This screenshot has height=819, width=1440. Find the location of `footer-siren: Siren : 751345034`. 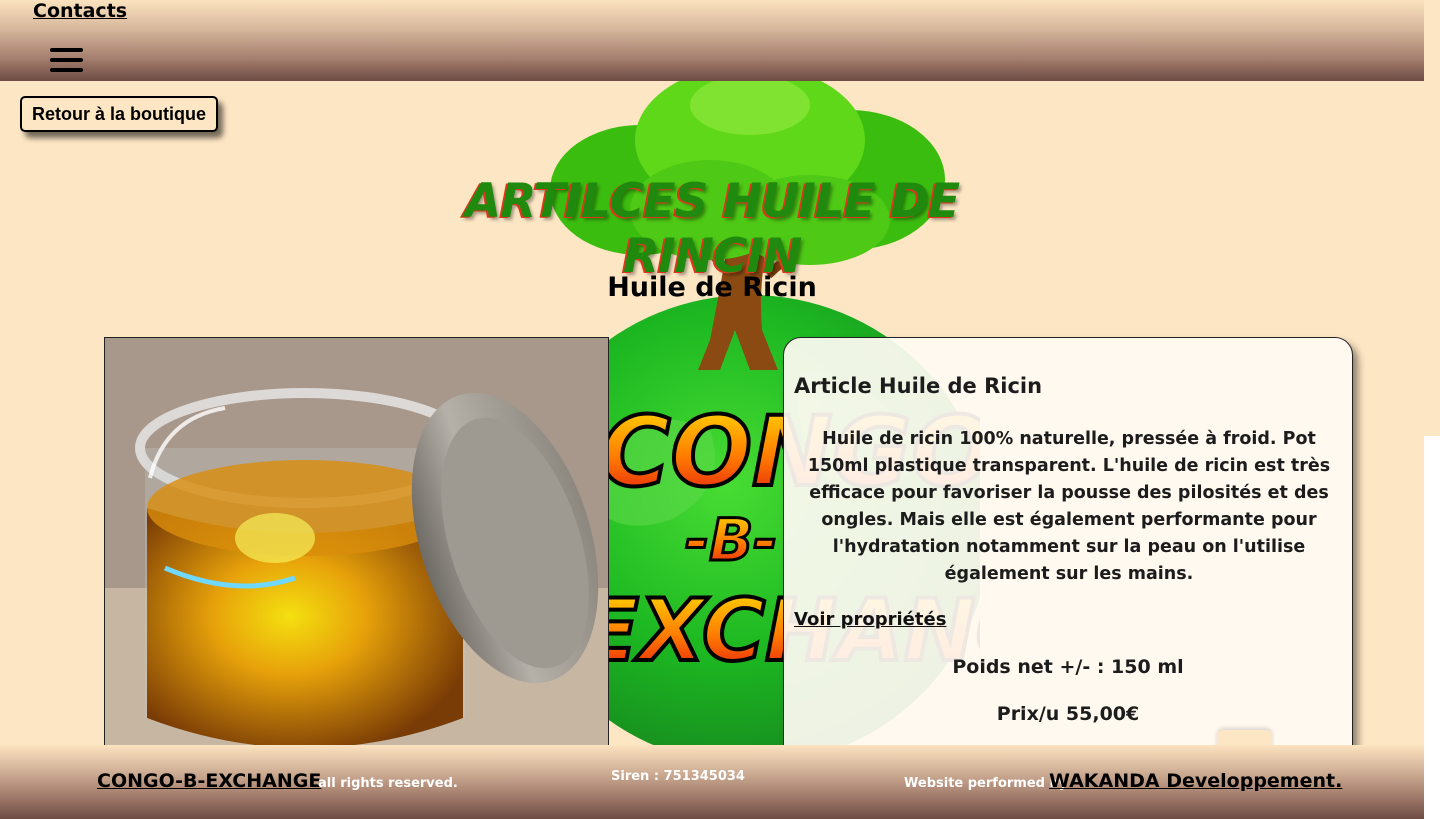

footer-siren: Siren : 751345034 is located at coordinates (678, 776).